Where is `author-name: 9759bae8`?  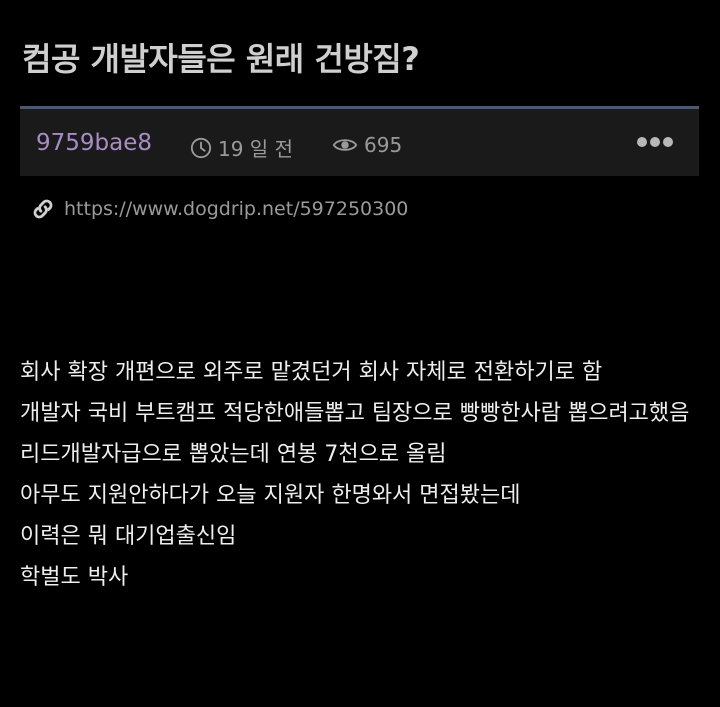
author-name: 9759bae8 is located at coordinates (94, 143).